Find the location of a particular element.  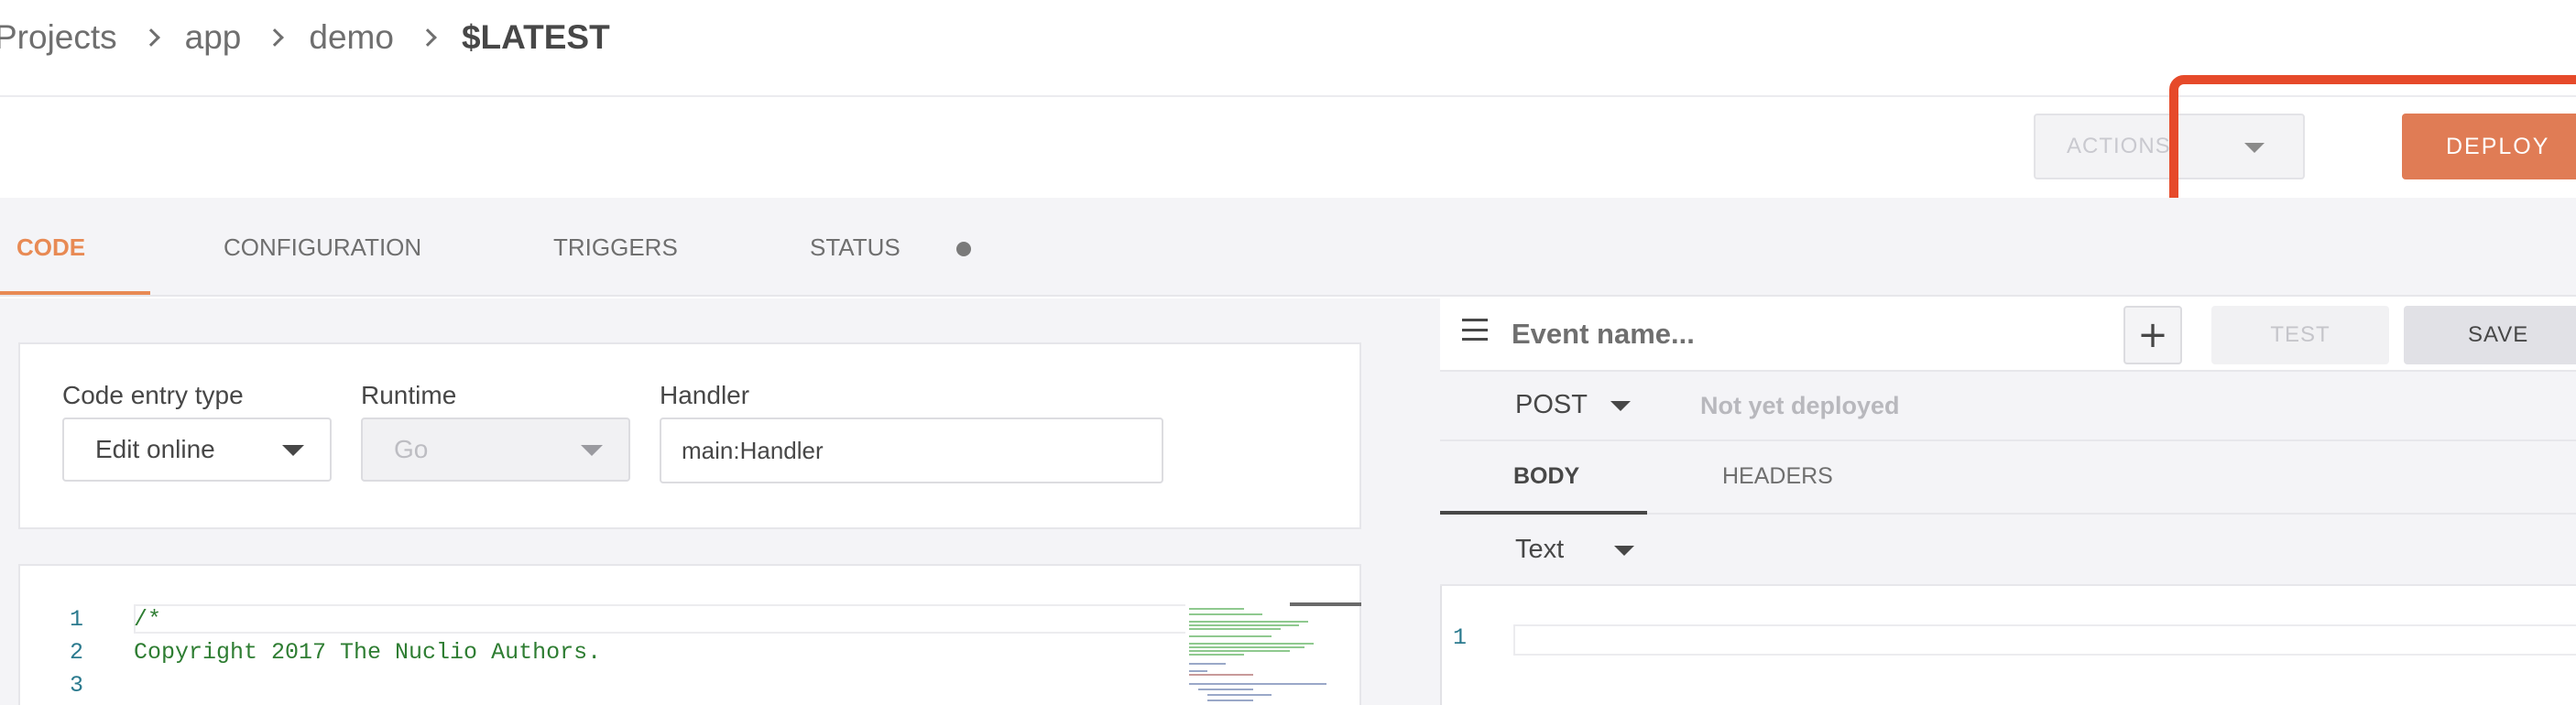

body-type-row is located at coordinates (2008, 551).